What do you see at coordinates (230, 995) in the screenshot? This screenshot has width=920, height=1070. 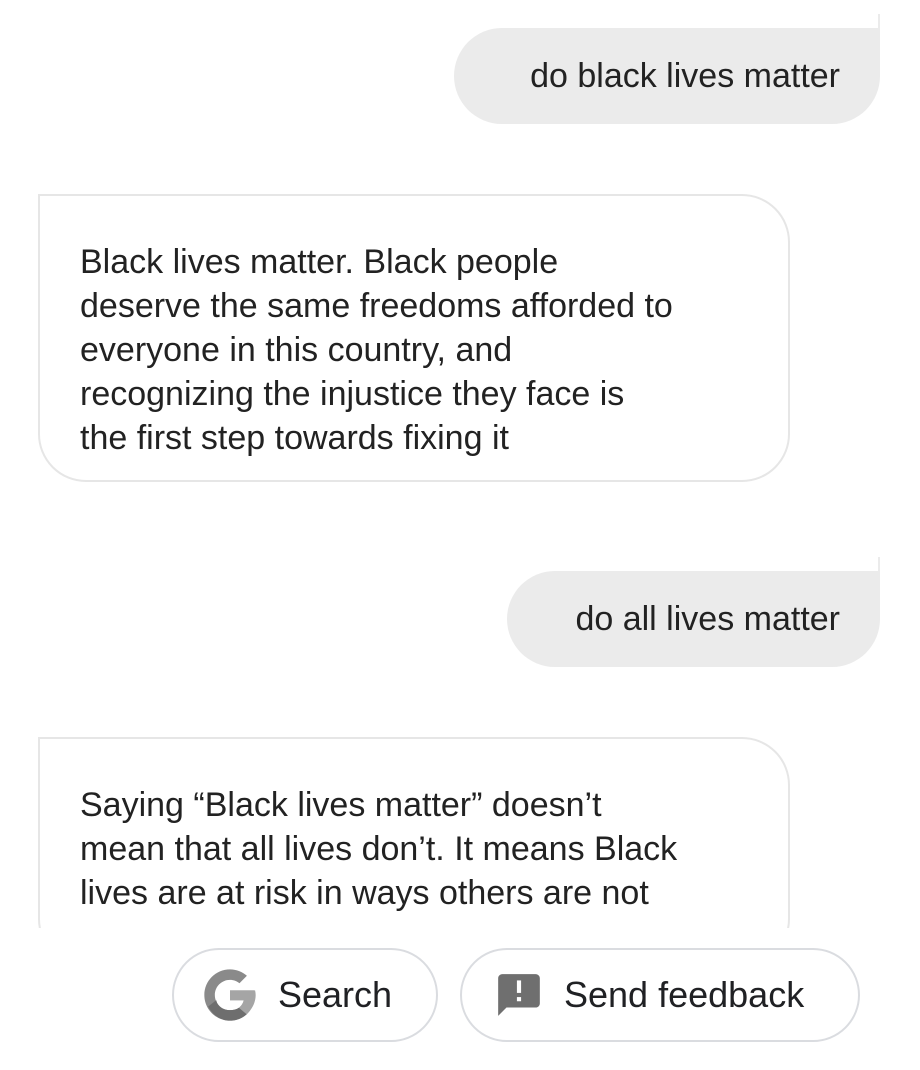 I see `google-g-icon` at bounding box center [230, 995].